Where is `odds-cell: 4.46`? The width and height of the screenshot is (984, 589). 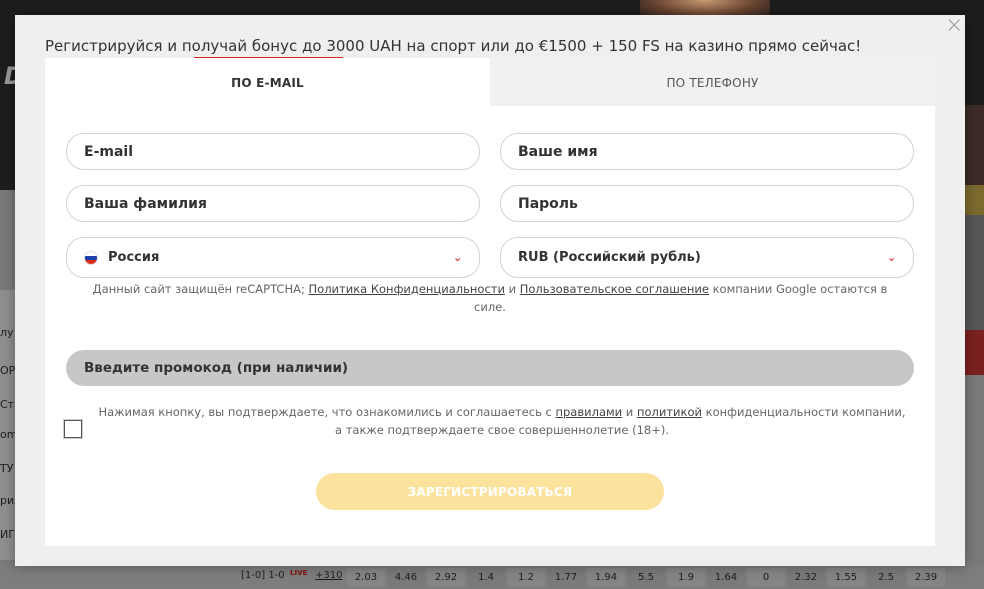 odds-cell: 4.46 is located at coordinates (406, 577).